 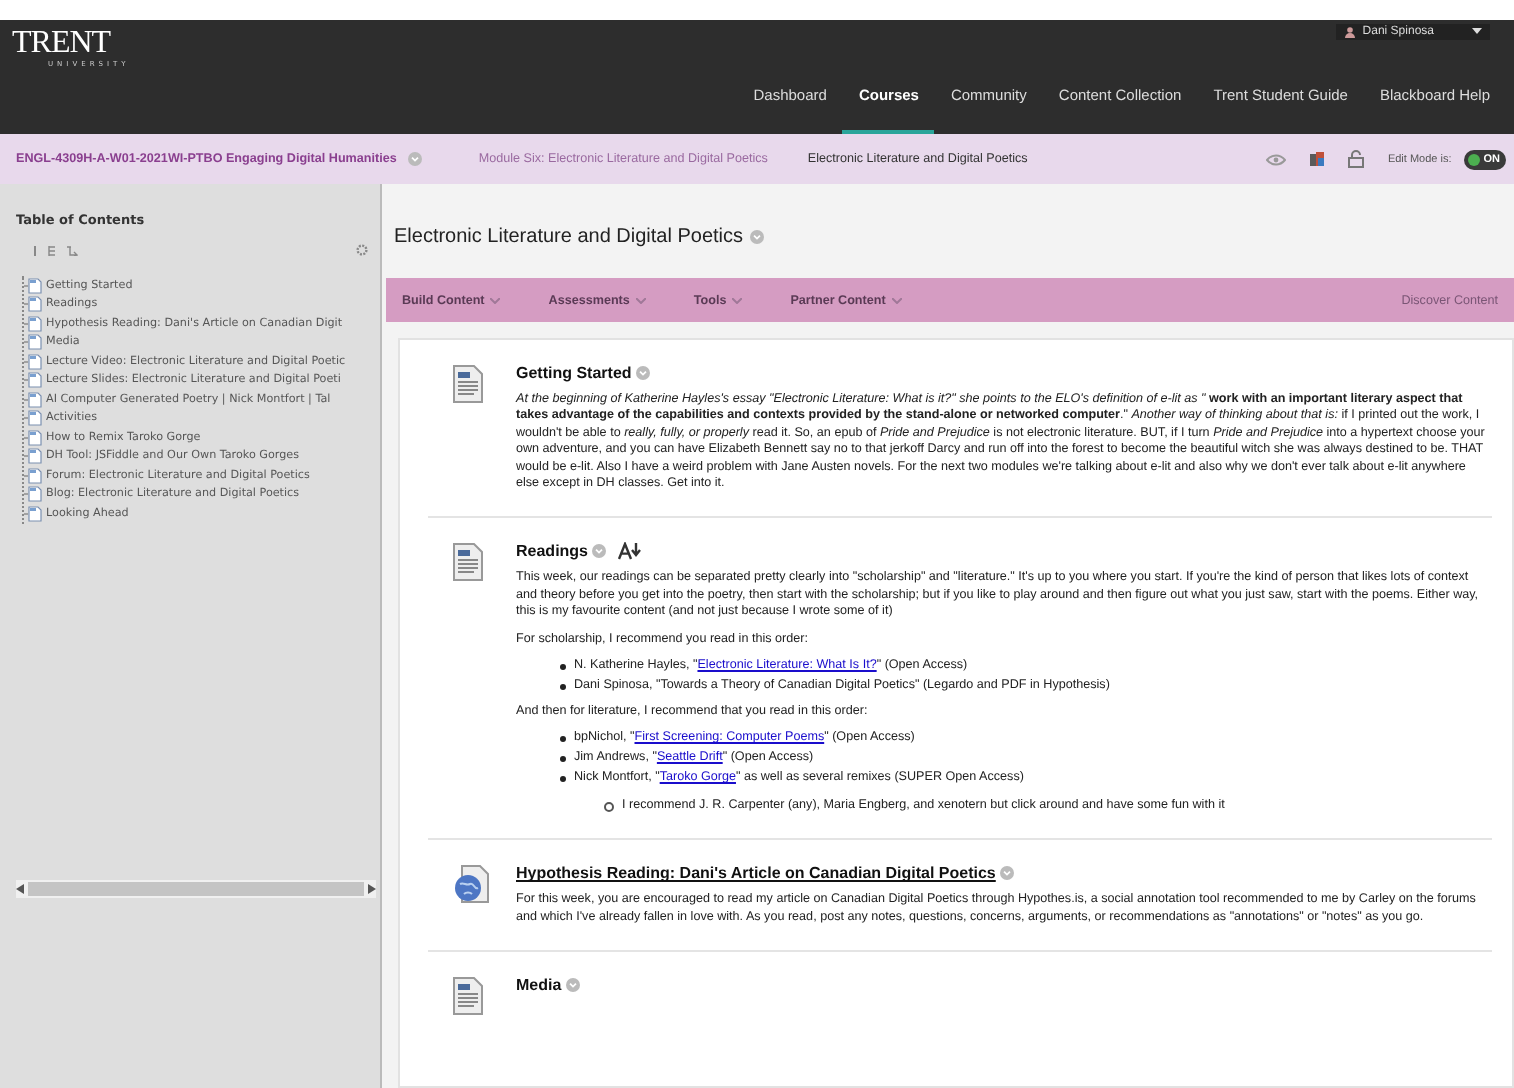 What do you see at coordinates (20, 889) in the screenshot?
I see `scroll-left-icon` at bounding box center [20, 889].